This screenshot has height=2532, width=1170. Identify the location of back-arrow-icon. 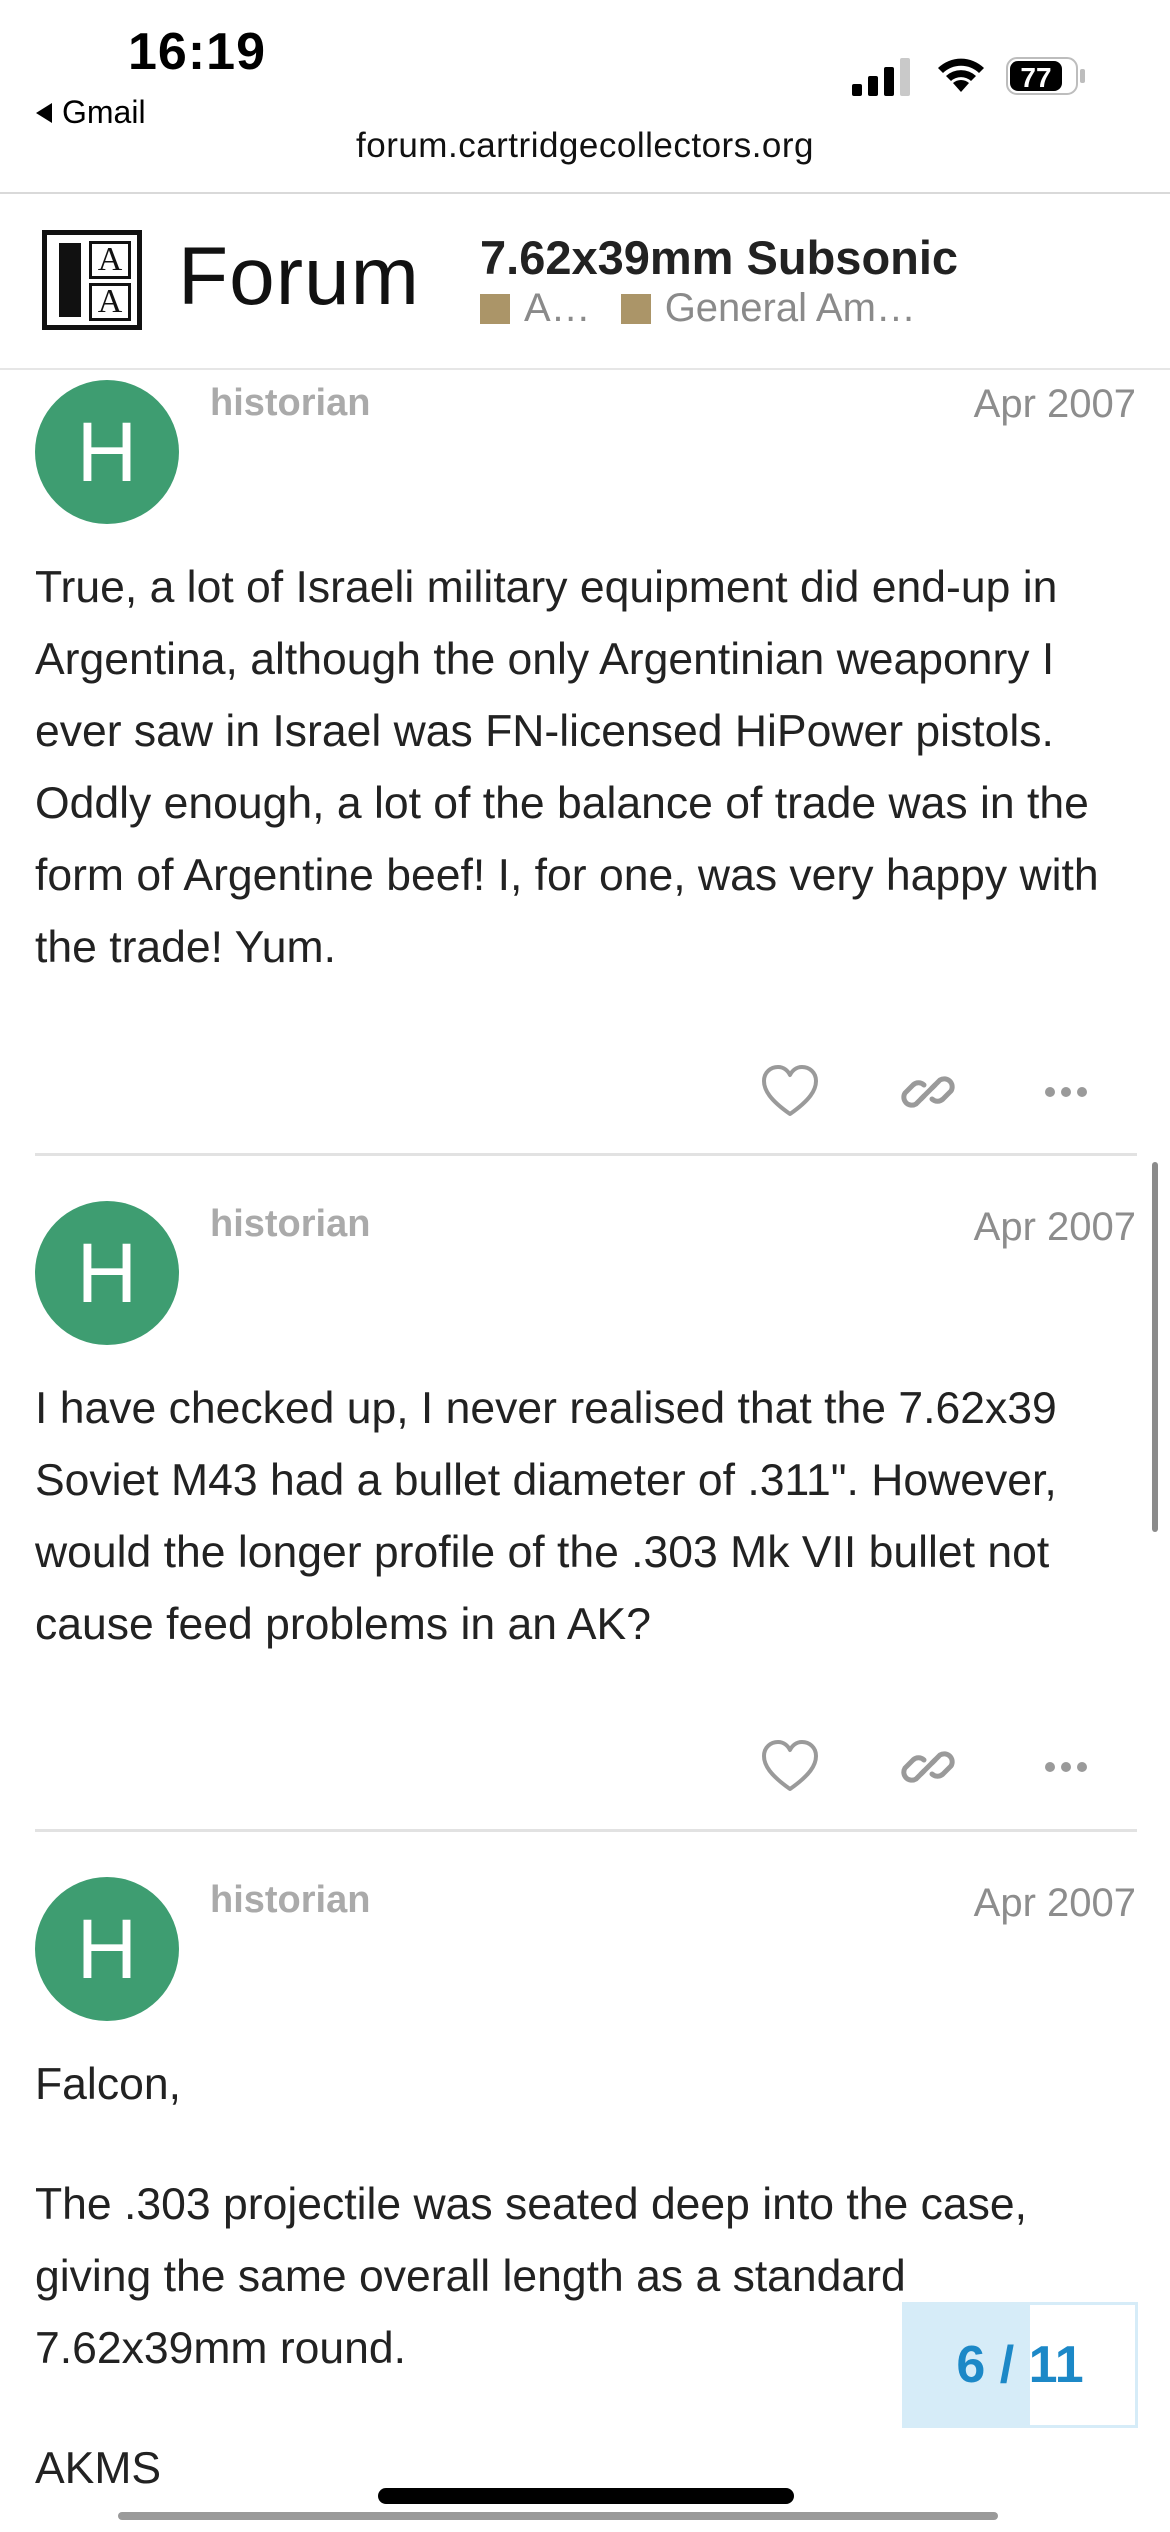
(44, 112).